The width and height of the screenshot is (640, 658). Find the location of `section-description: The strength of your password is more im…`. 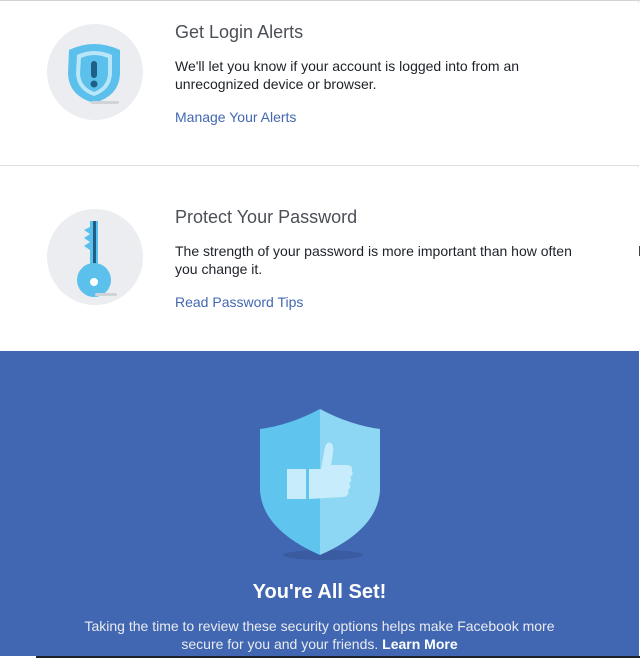

section-description: The strength of your password is more im… is located at coordinates (373, 260).